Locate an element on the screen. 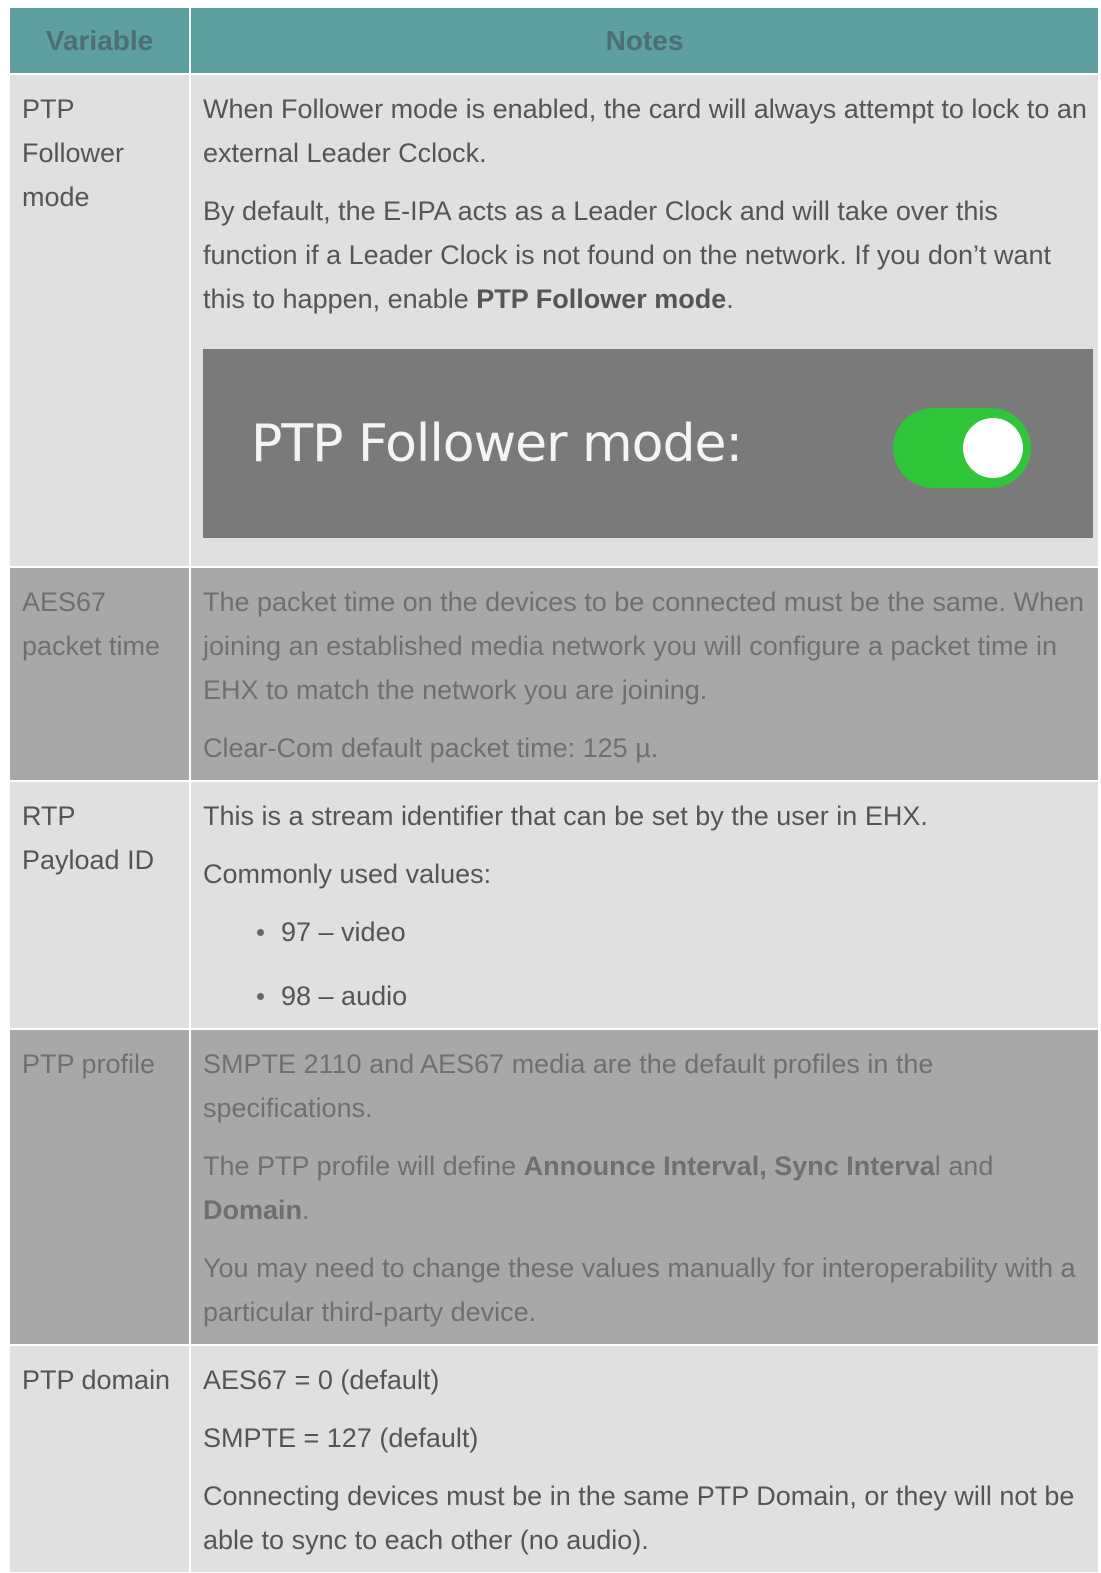 The width and height of the screenshot is (1101, 1573). note-text: The PTP profile will define is located at coordinates (363, 1166).